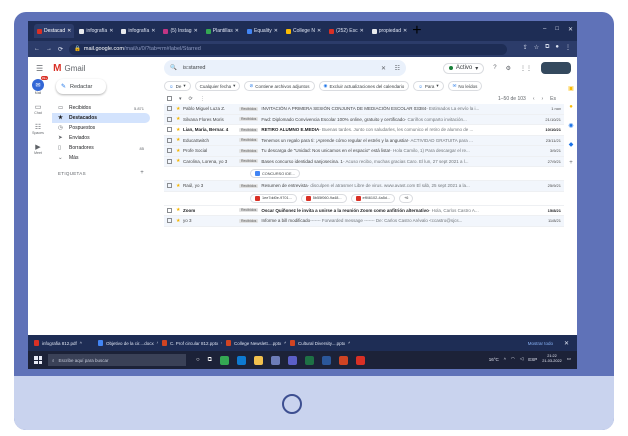 The height and width of the screenshot is (436, 628). Describe the element at coordinates (39, 68) in the screenshot. I see `hamburger-menu-icon: ☰` at that location.